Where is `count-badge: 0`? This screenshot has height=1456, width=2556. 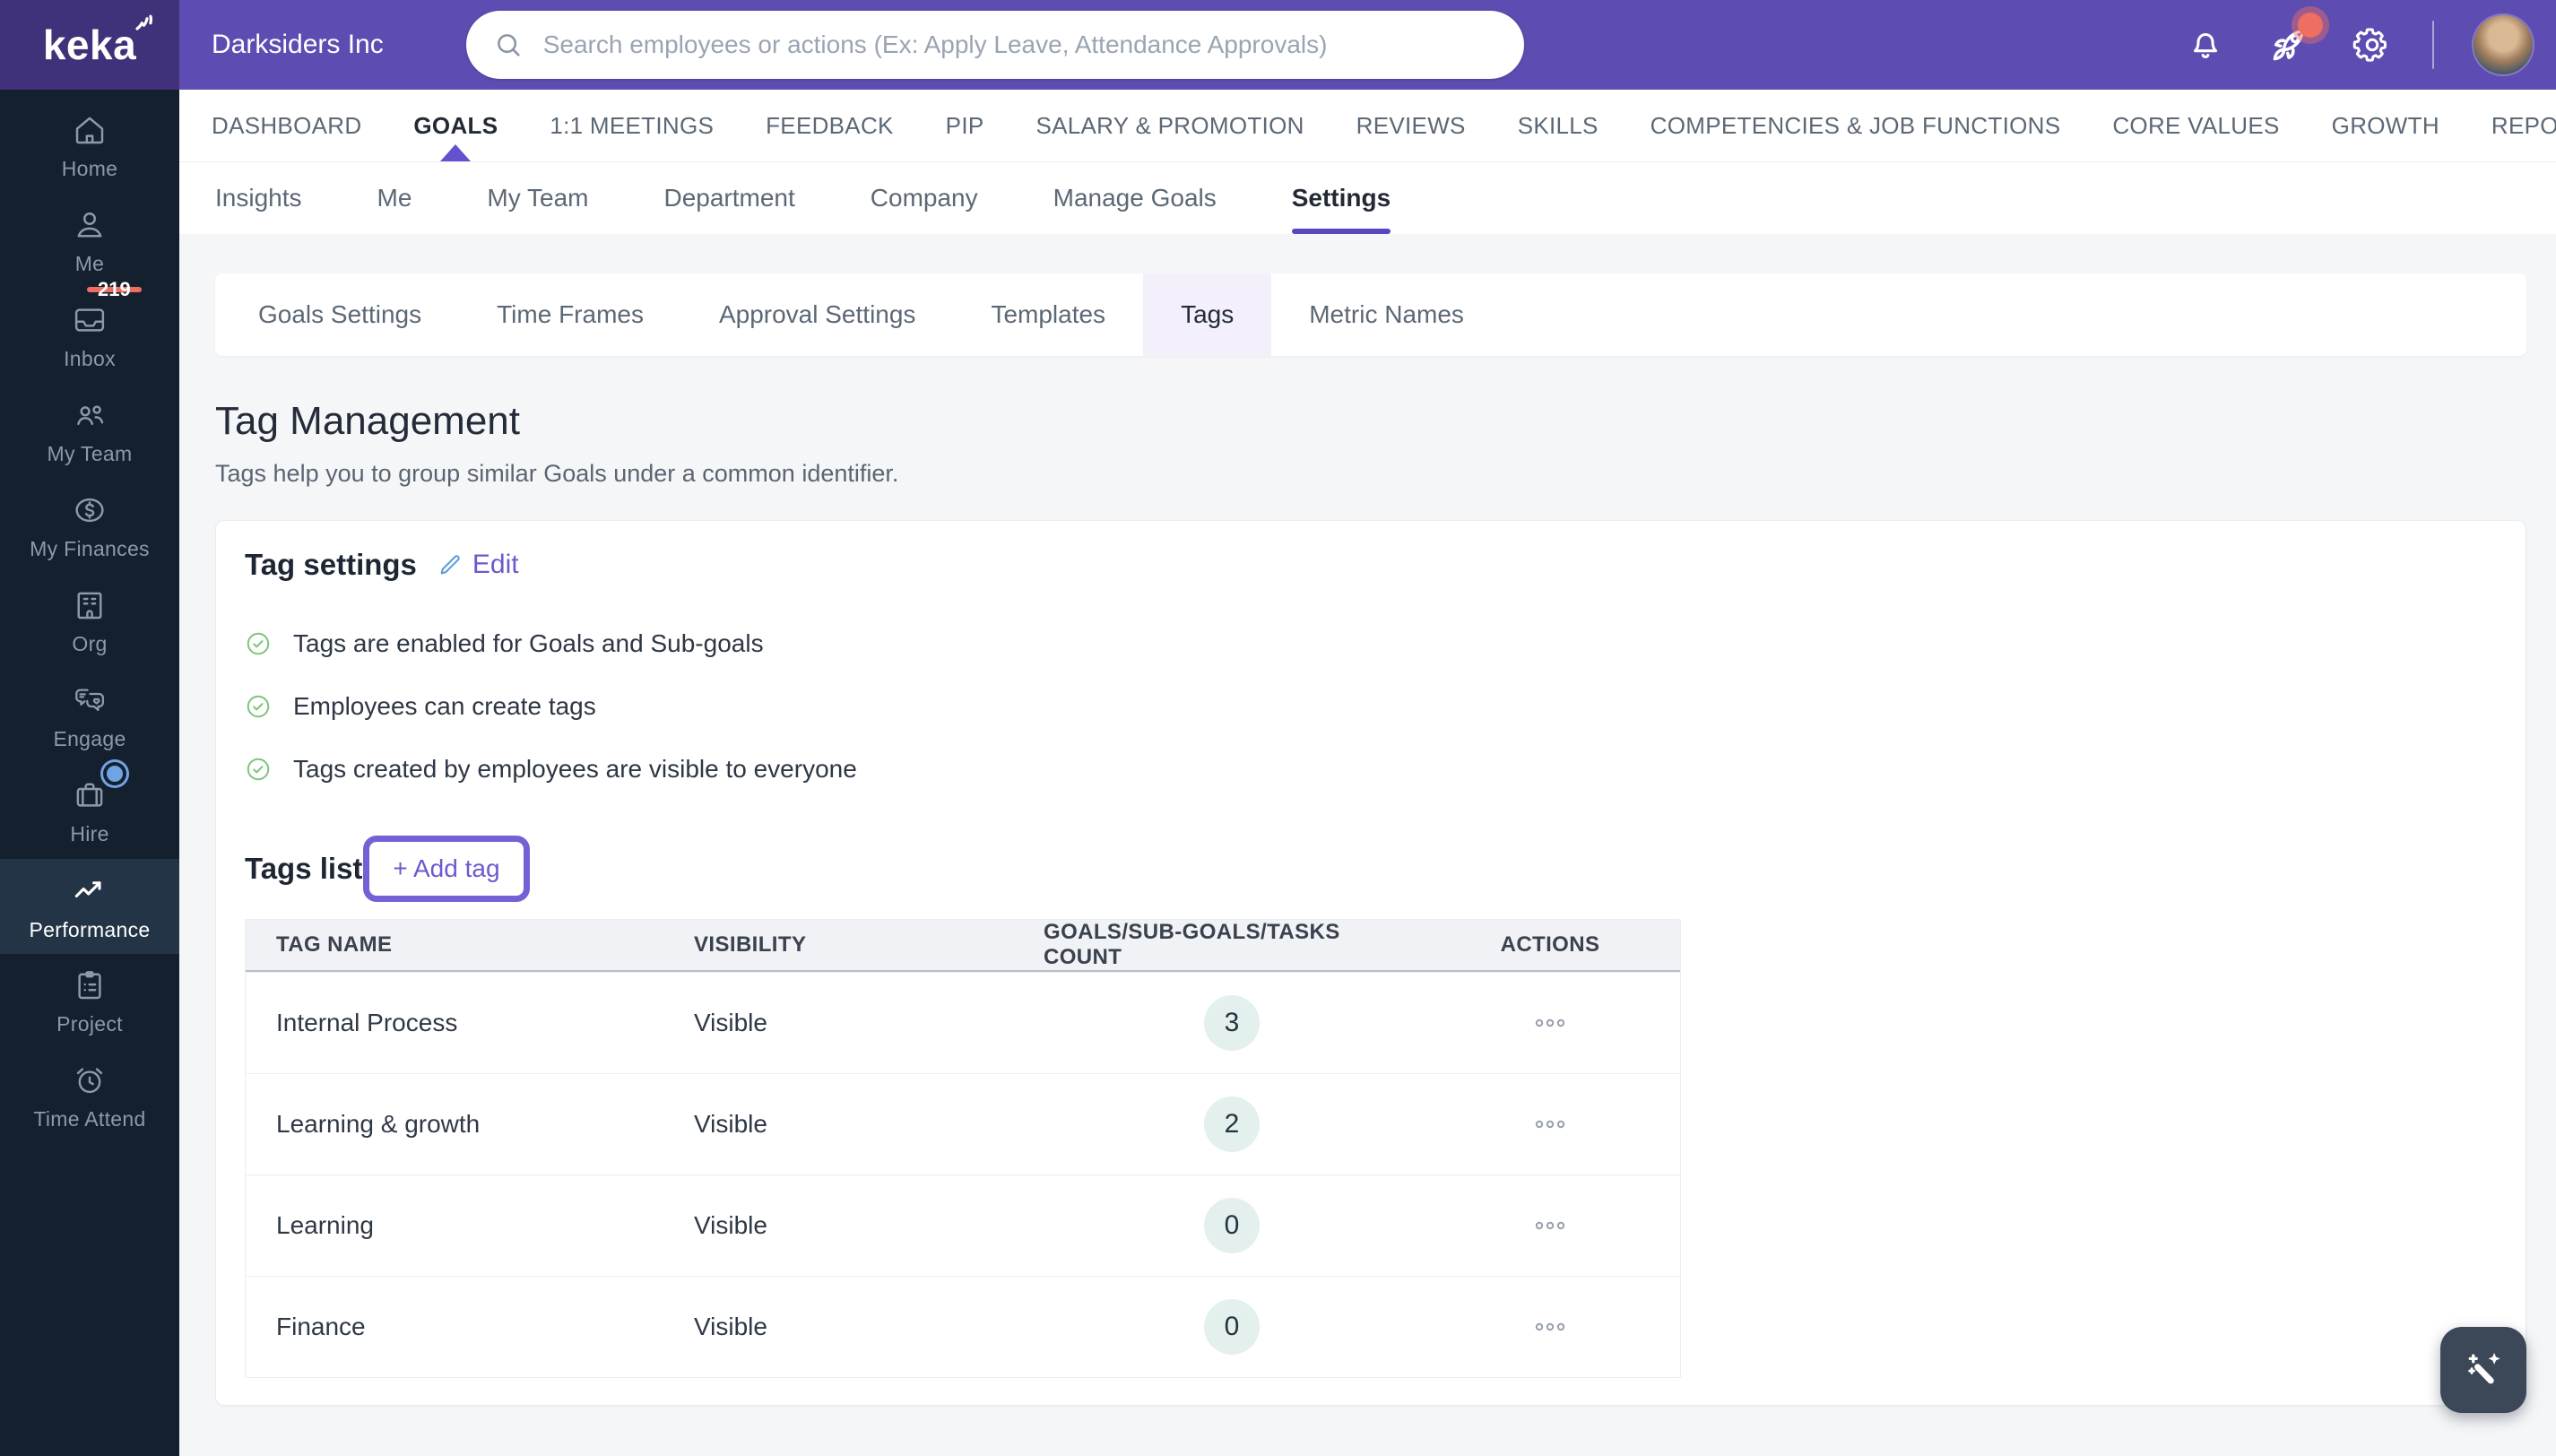 count-badge: 0 is located at coordinates (1232, 1327).